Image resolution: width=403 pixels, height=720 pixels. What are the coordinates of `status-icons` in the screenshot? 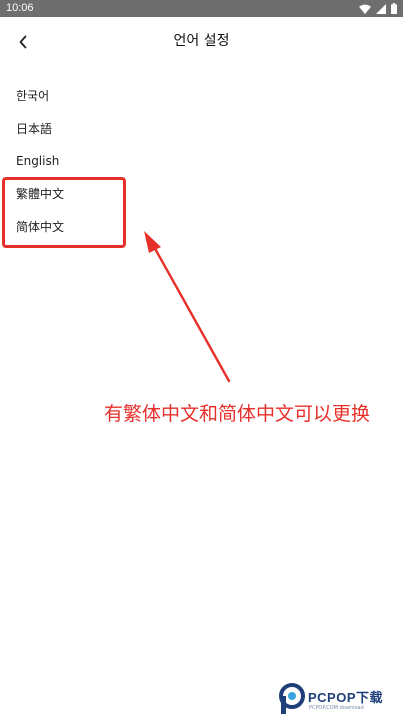 It's located at (378, 8).